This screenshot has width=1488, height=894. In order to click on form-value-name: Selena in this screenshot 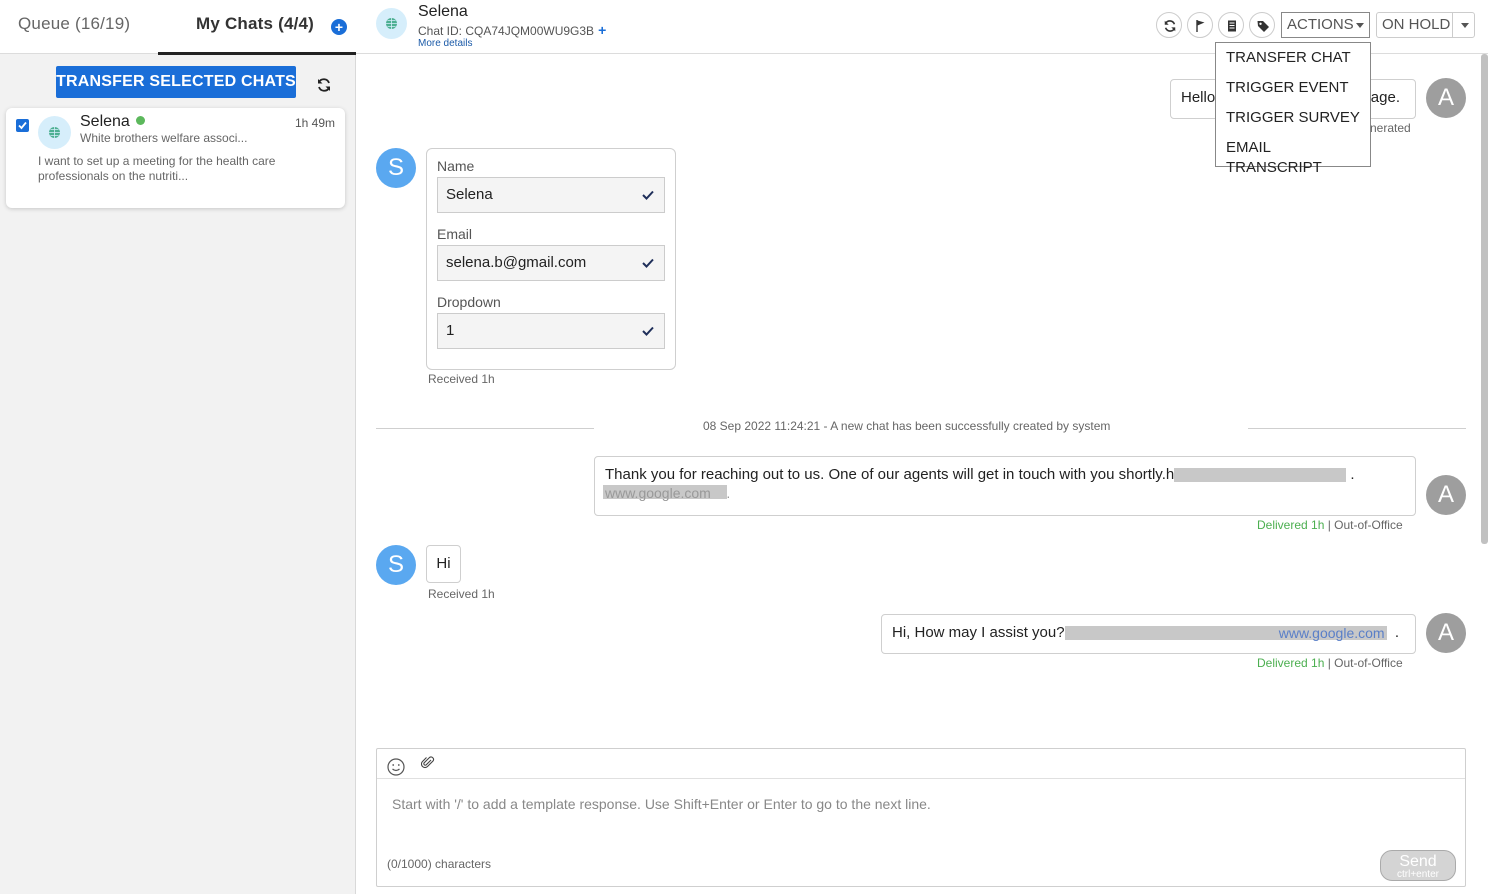, I will do `click(469, 194)`.